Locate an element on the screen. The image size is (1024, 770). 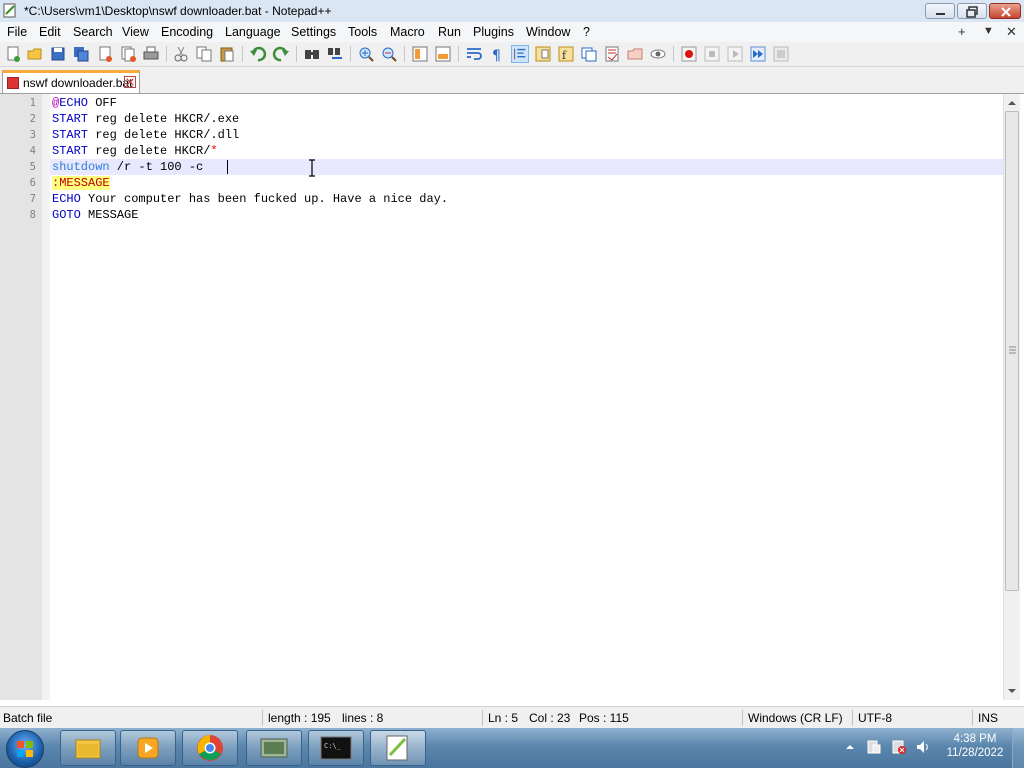
code-line: @ECHO OFF is located at coordinates (84, 103).